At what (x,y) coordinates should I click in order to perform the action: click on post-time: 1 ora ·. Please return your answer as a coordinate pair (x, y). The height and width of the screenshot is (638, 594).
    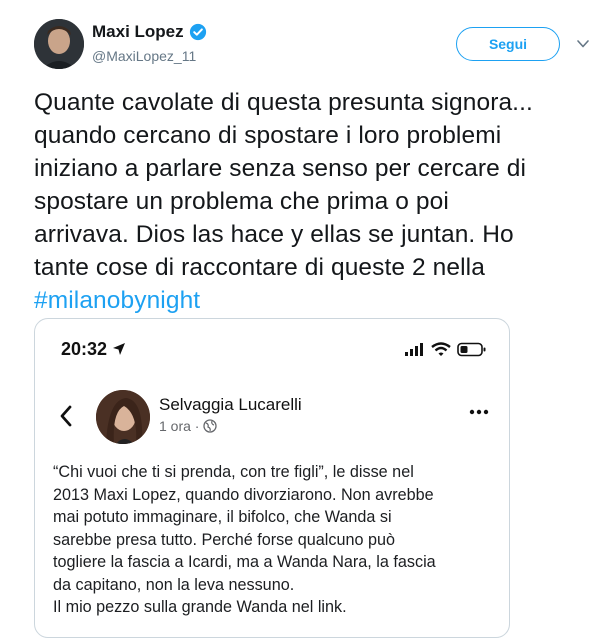
    Looking at the image, I should click on (179, 426).